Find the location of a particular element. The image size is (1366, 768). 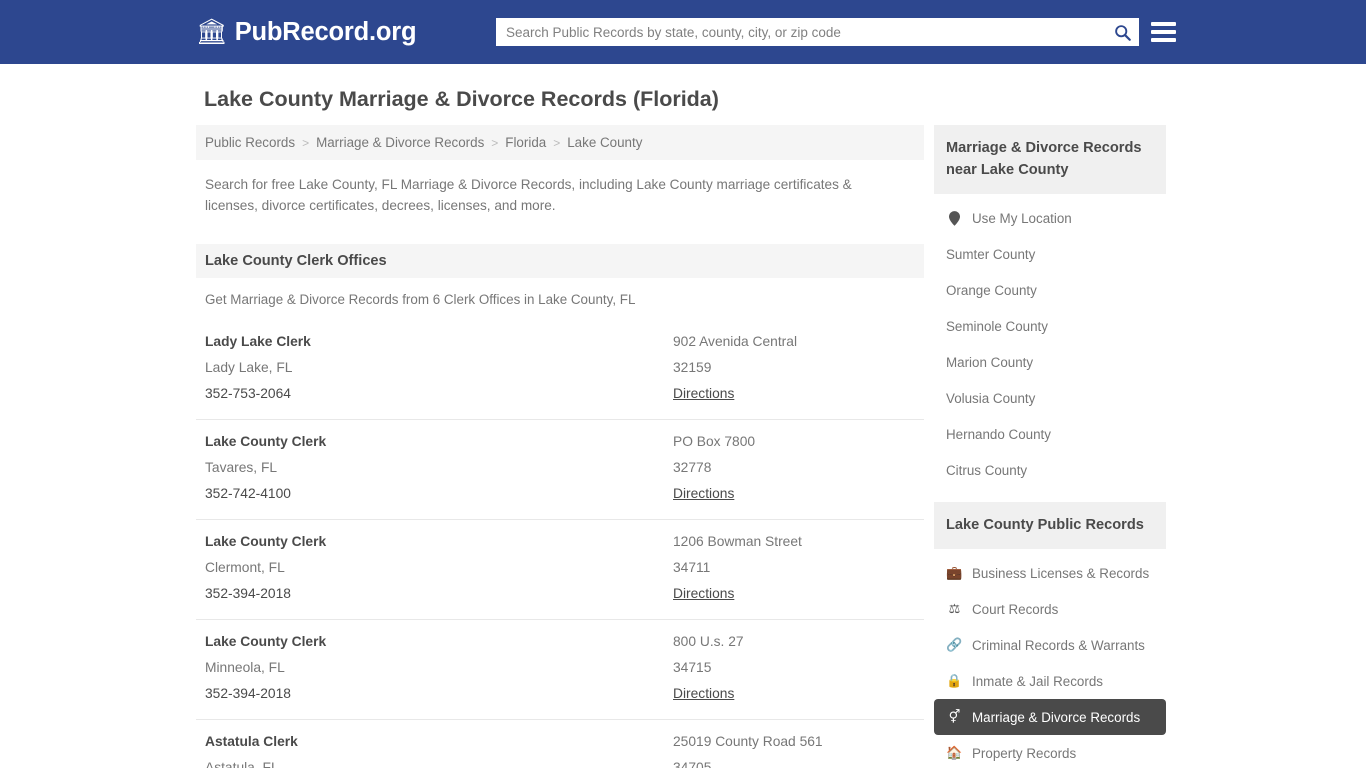

breadcrumb-item-lake-county: Lake County is located at coordinates (604, 142).